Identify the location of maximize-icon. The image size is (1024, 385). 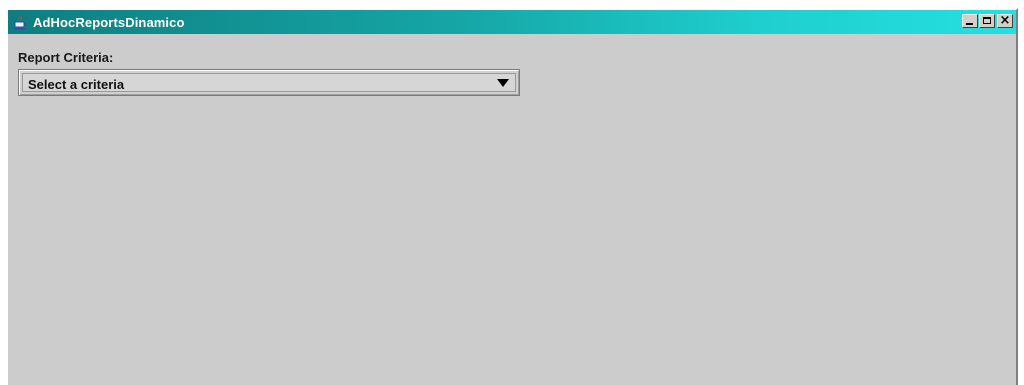
(987, 20).